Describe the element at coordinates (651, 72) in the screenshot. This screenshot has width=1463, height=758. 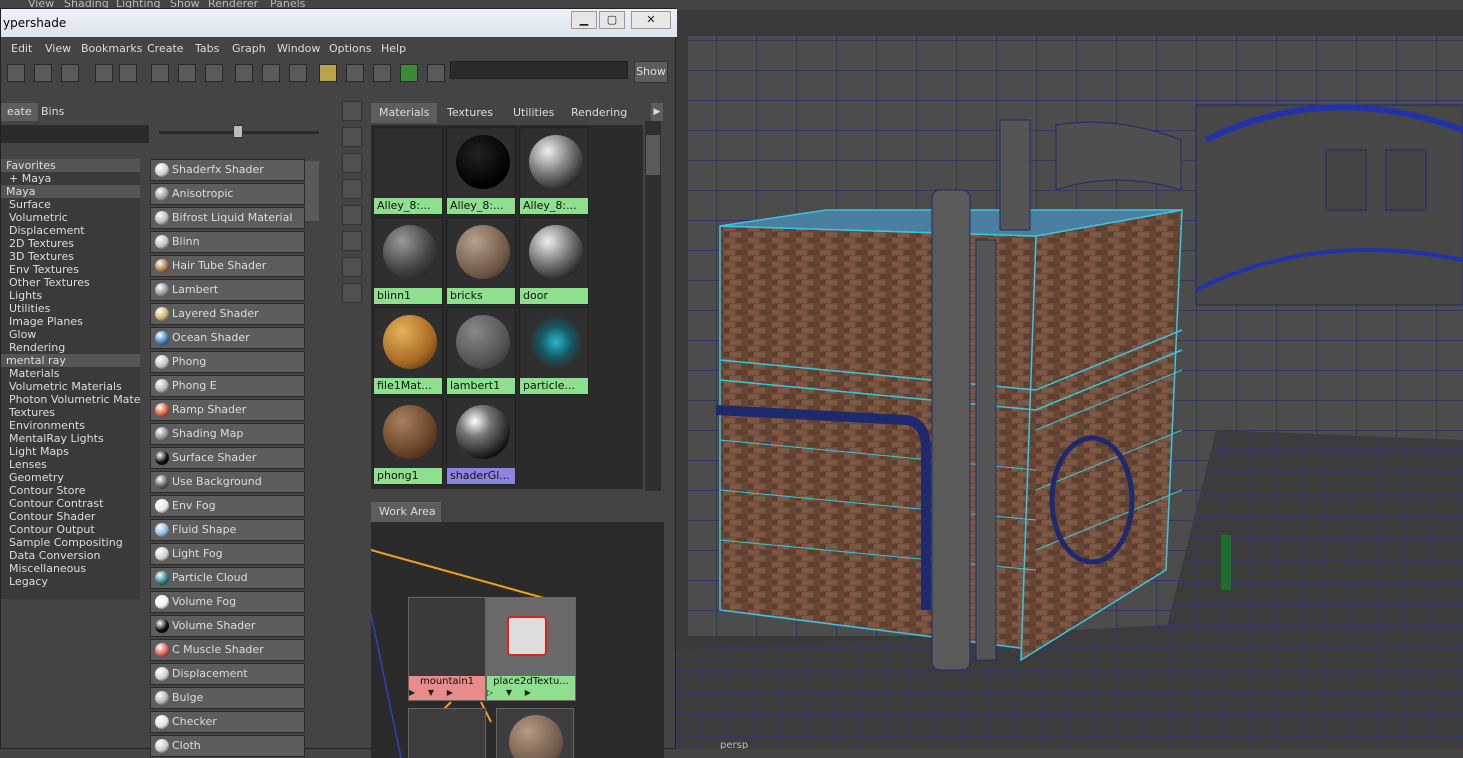
I see `show-button: Show` at that location.